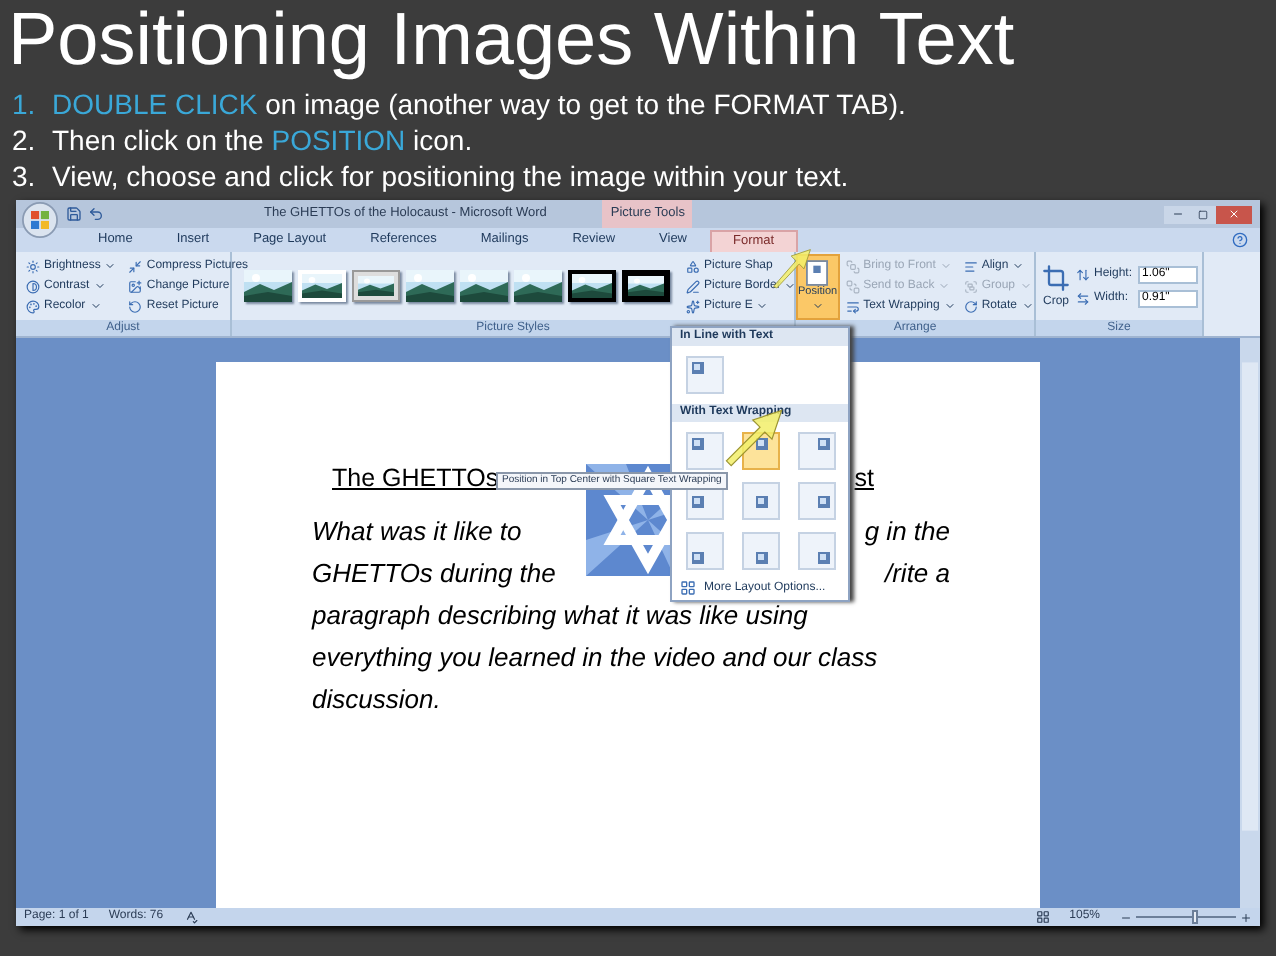 Image resolution: width=1276 pixels, height=956 pixels. Describe the element at coordinates (25, 104) in the screenshot. I see `step-number: 1.` at that location.